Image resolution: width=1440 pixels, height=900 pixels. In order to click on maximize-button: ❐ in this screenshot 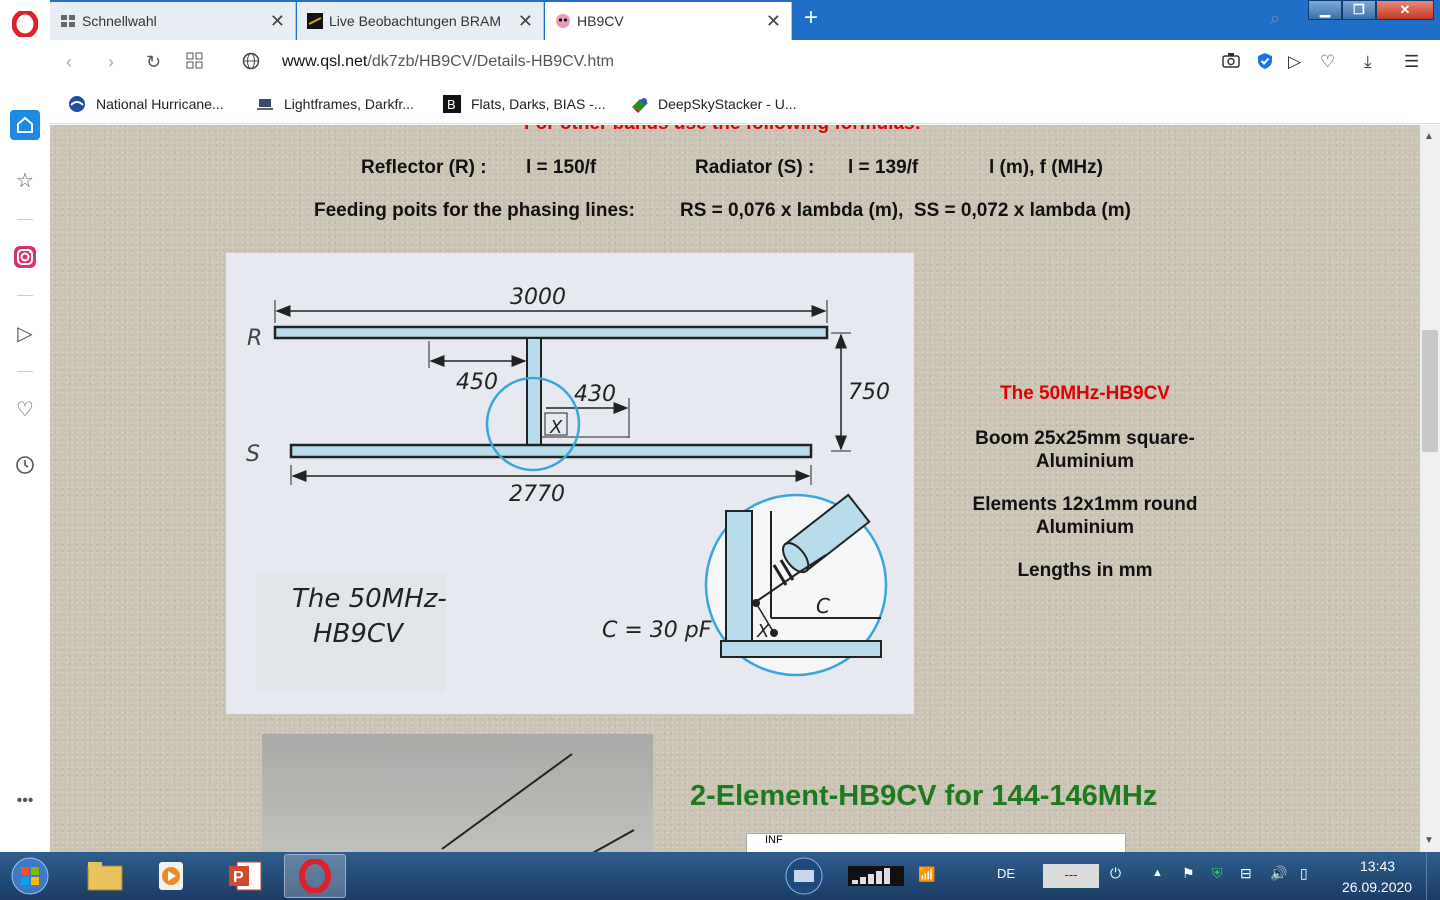, I will do `click(1359, 10)`.